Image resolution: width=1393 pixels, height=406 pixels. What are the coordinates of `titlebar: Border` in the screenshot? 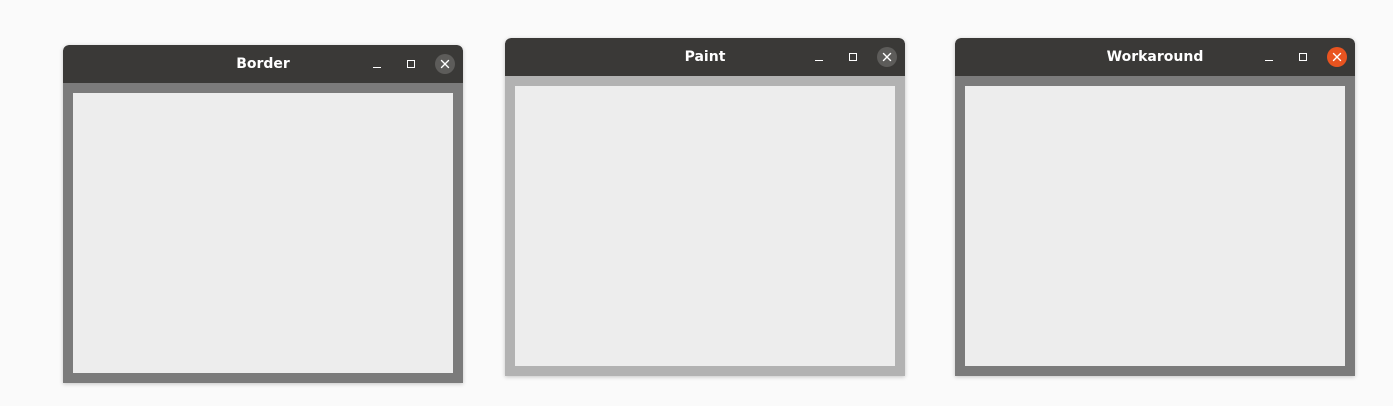 It's located at (263, 64).